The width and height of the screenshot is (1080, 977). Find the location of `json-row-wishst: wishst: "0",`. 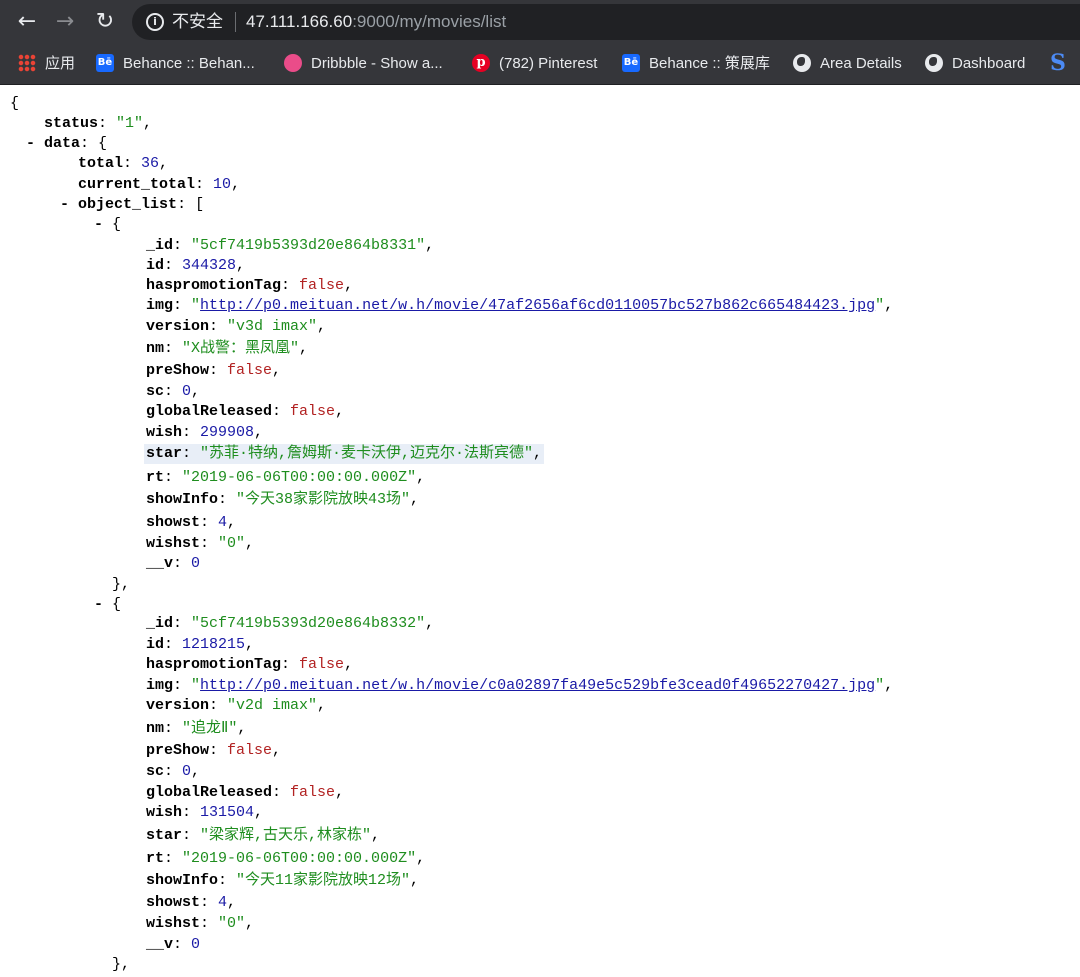

json-row-wishst: wishst: "0", is located at coordinates (200, 543).